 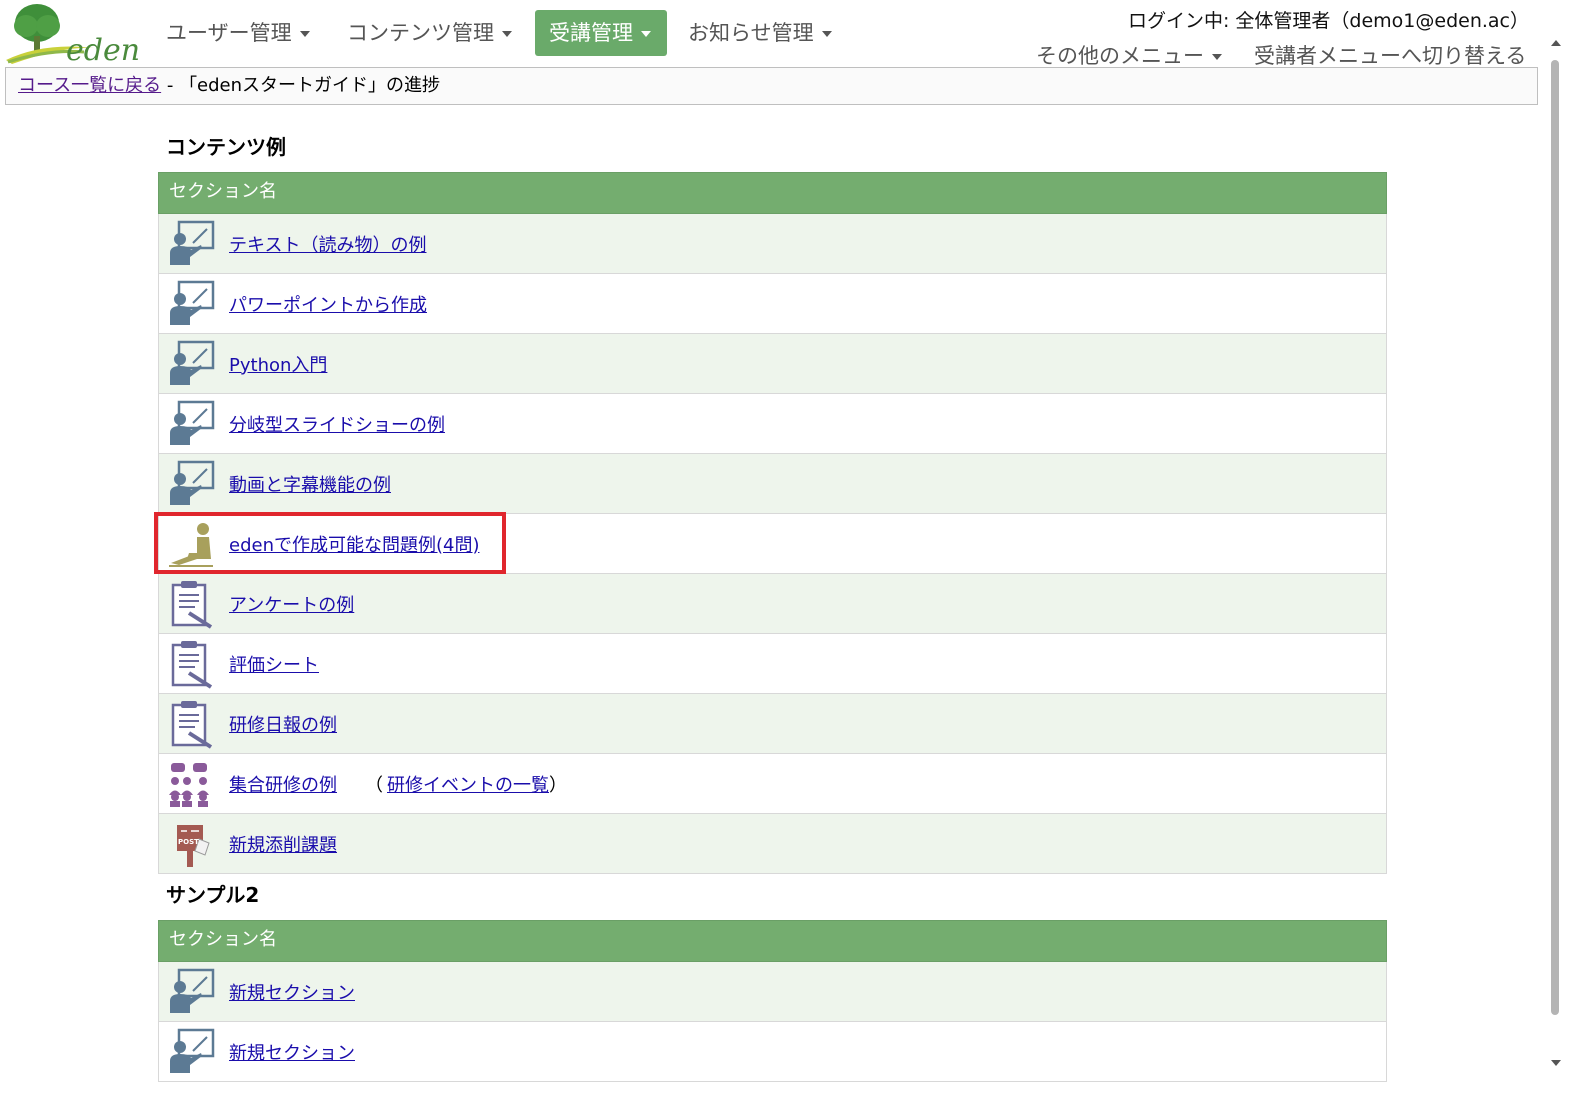 I want to click on logo-text: eden, so click(x=103, y=49).